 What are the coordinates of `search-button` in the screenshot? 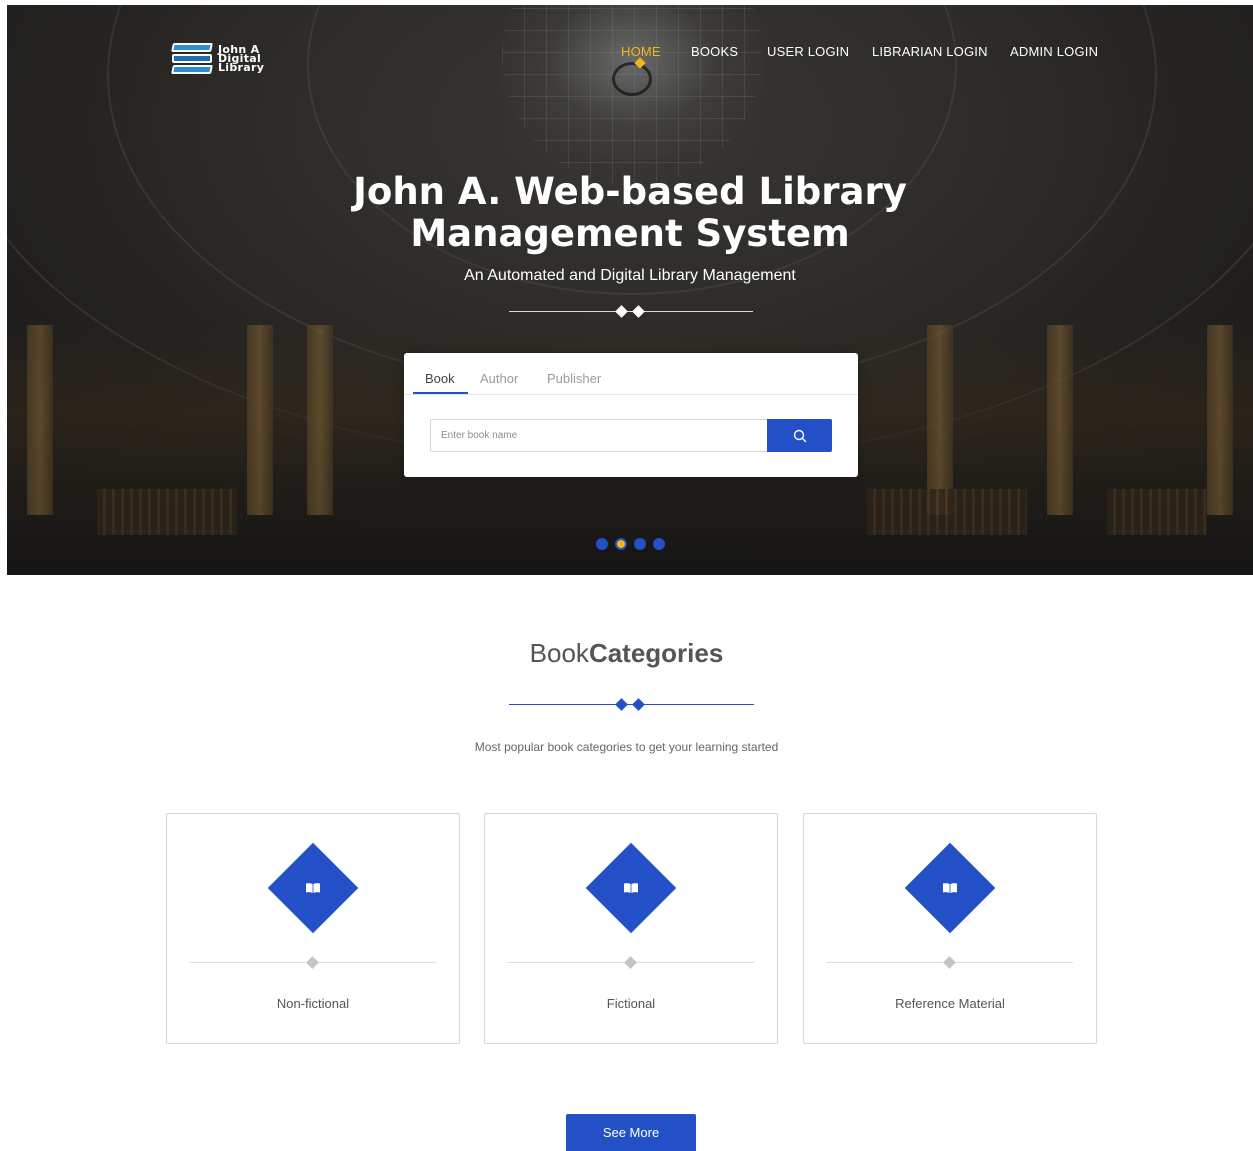 It's located at (799, 435).